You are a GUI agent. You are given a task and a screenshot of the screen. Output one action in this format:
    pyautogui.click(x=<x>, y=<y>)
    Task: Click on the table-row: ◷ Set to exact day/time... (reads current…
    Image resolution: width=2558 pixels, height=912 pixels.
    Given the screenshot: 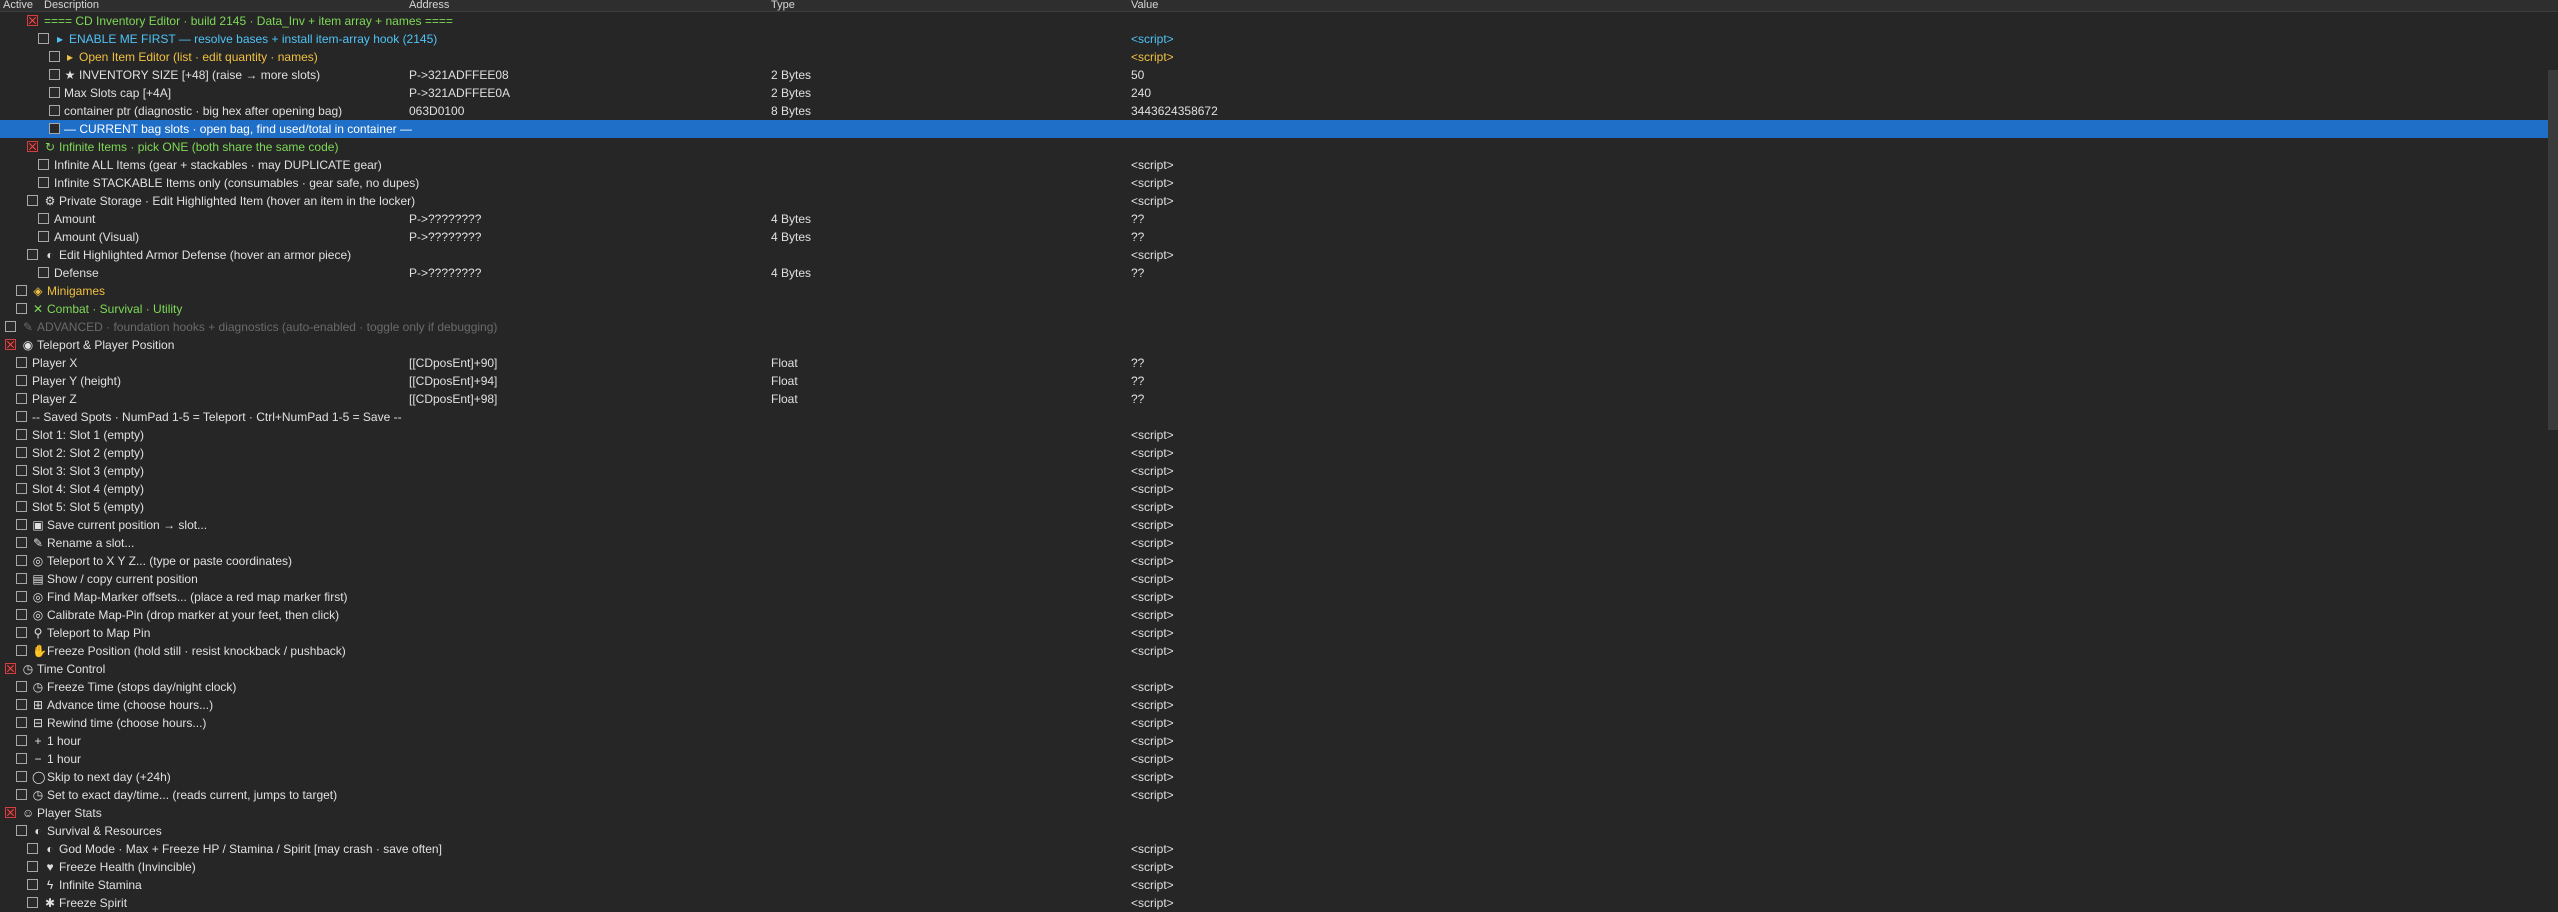 What is the action you would take?
    pyautogui.click(x=1279, y=795)
    